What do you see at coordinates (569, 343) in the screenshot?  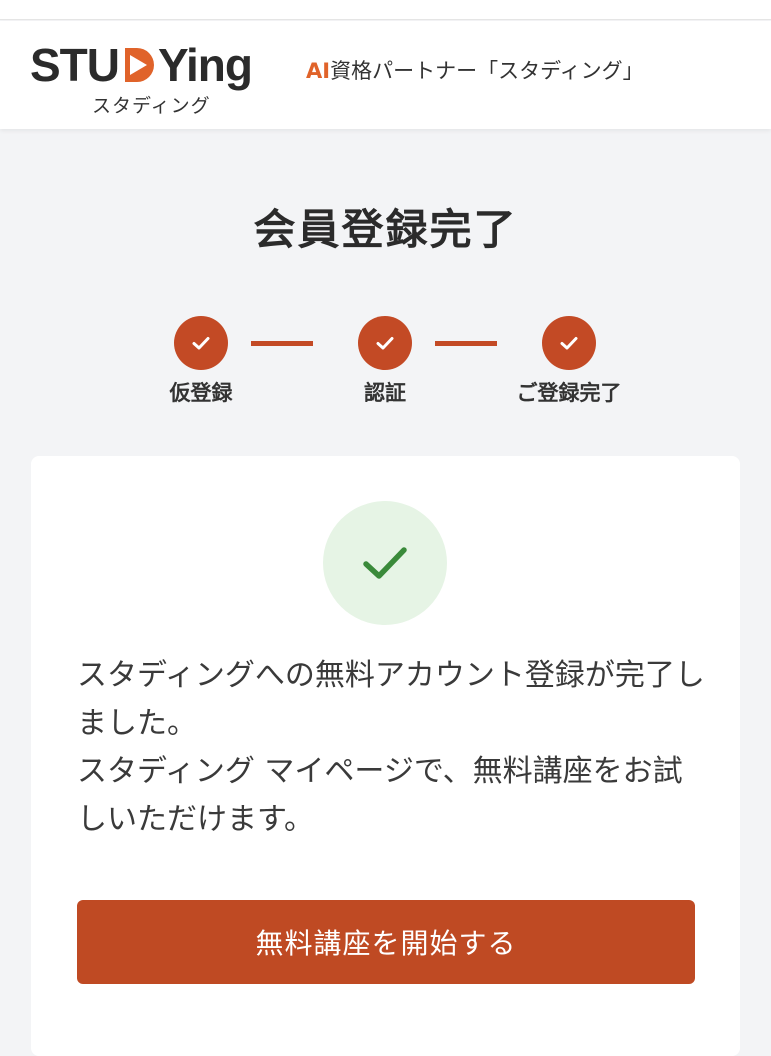 I see `step-3-check-icon` at bounding box center [569, 343].